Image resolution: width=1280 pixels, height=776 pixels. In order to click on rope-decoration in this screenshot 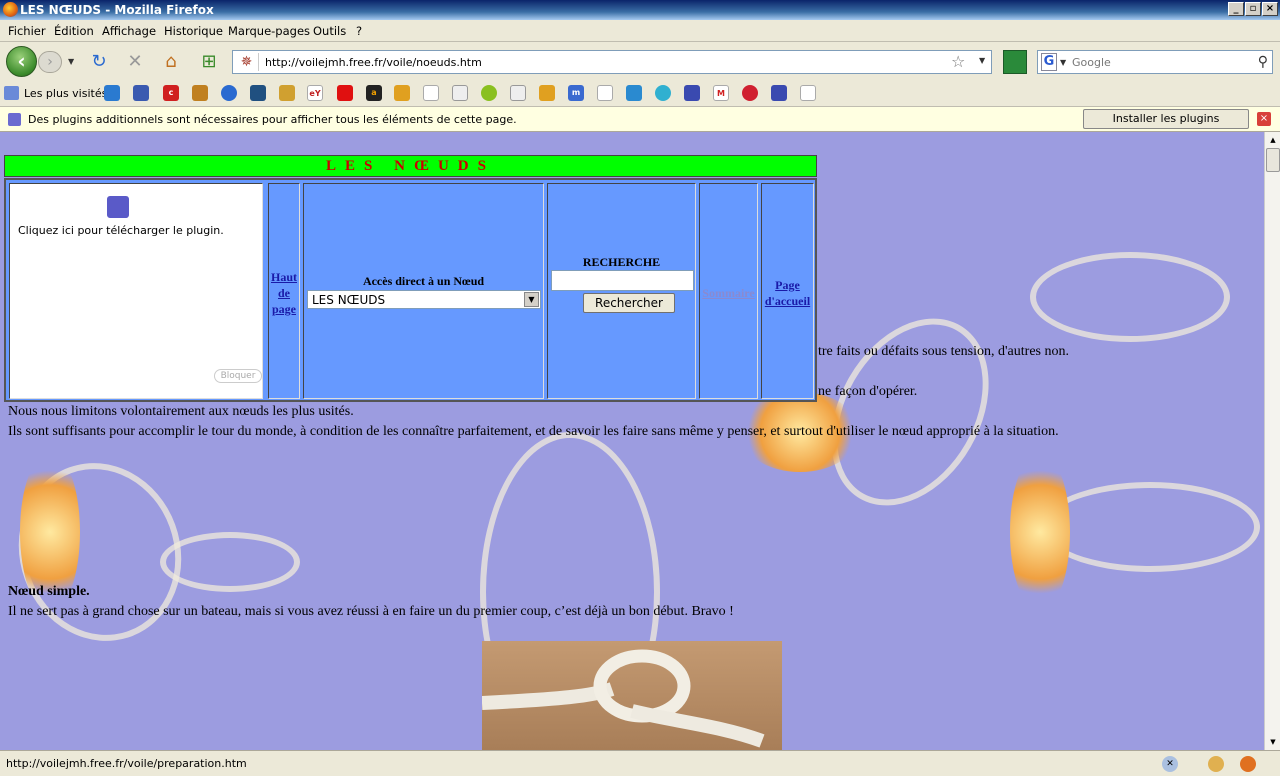, I will do `click(1150, 527)`.